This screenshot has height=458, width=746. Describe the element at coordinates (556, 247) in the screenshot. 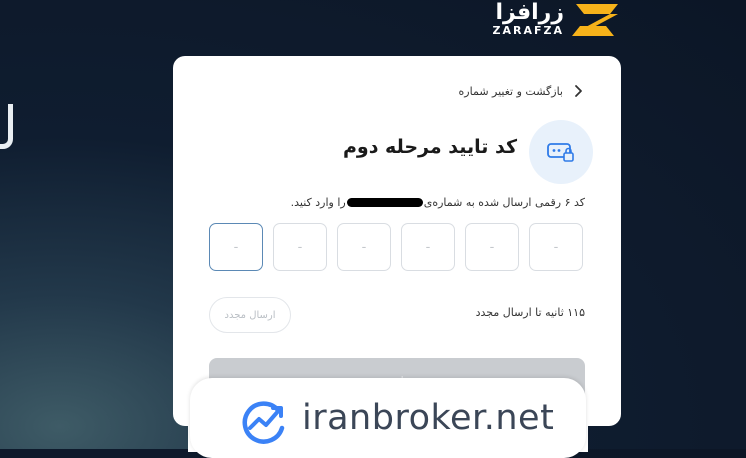

I see `otp-digit-1: -` at that location.